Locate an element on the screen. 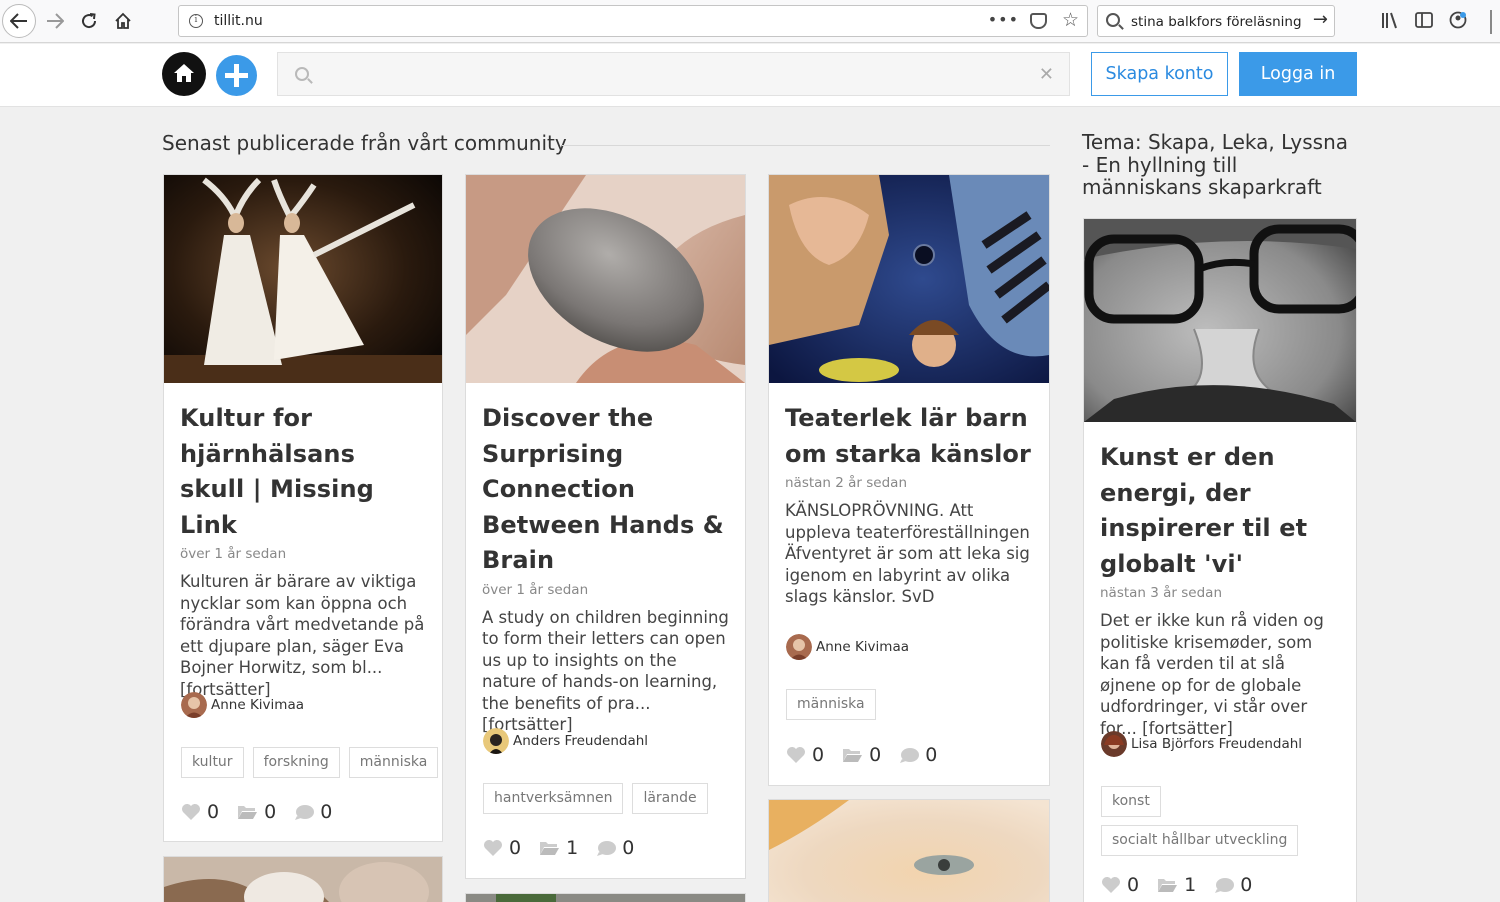 Image resolution: width=1500 pixels, height=902 pixels. address-bar: i tillit.nu ••• ☆ is located at coordinates (633, 21).